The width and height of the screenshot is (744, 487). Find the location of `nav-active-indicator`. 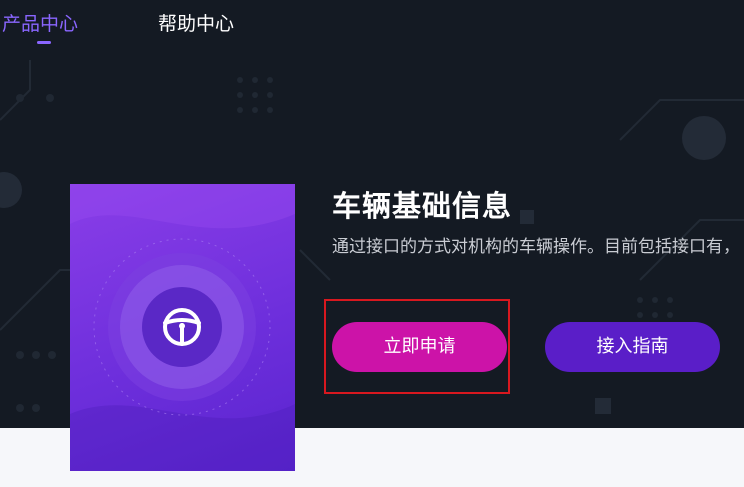

nav-active-indicator is located at coordinates (44, 42).